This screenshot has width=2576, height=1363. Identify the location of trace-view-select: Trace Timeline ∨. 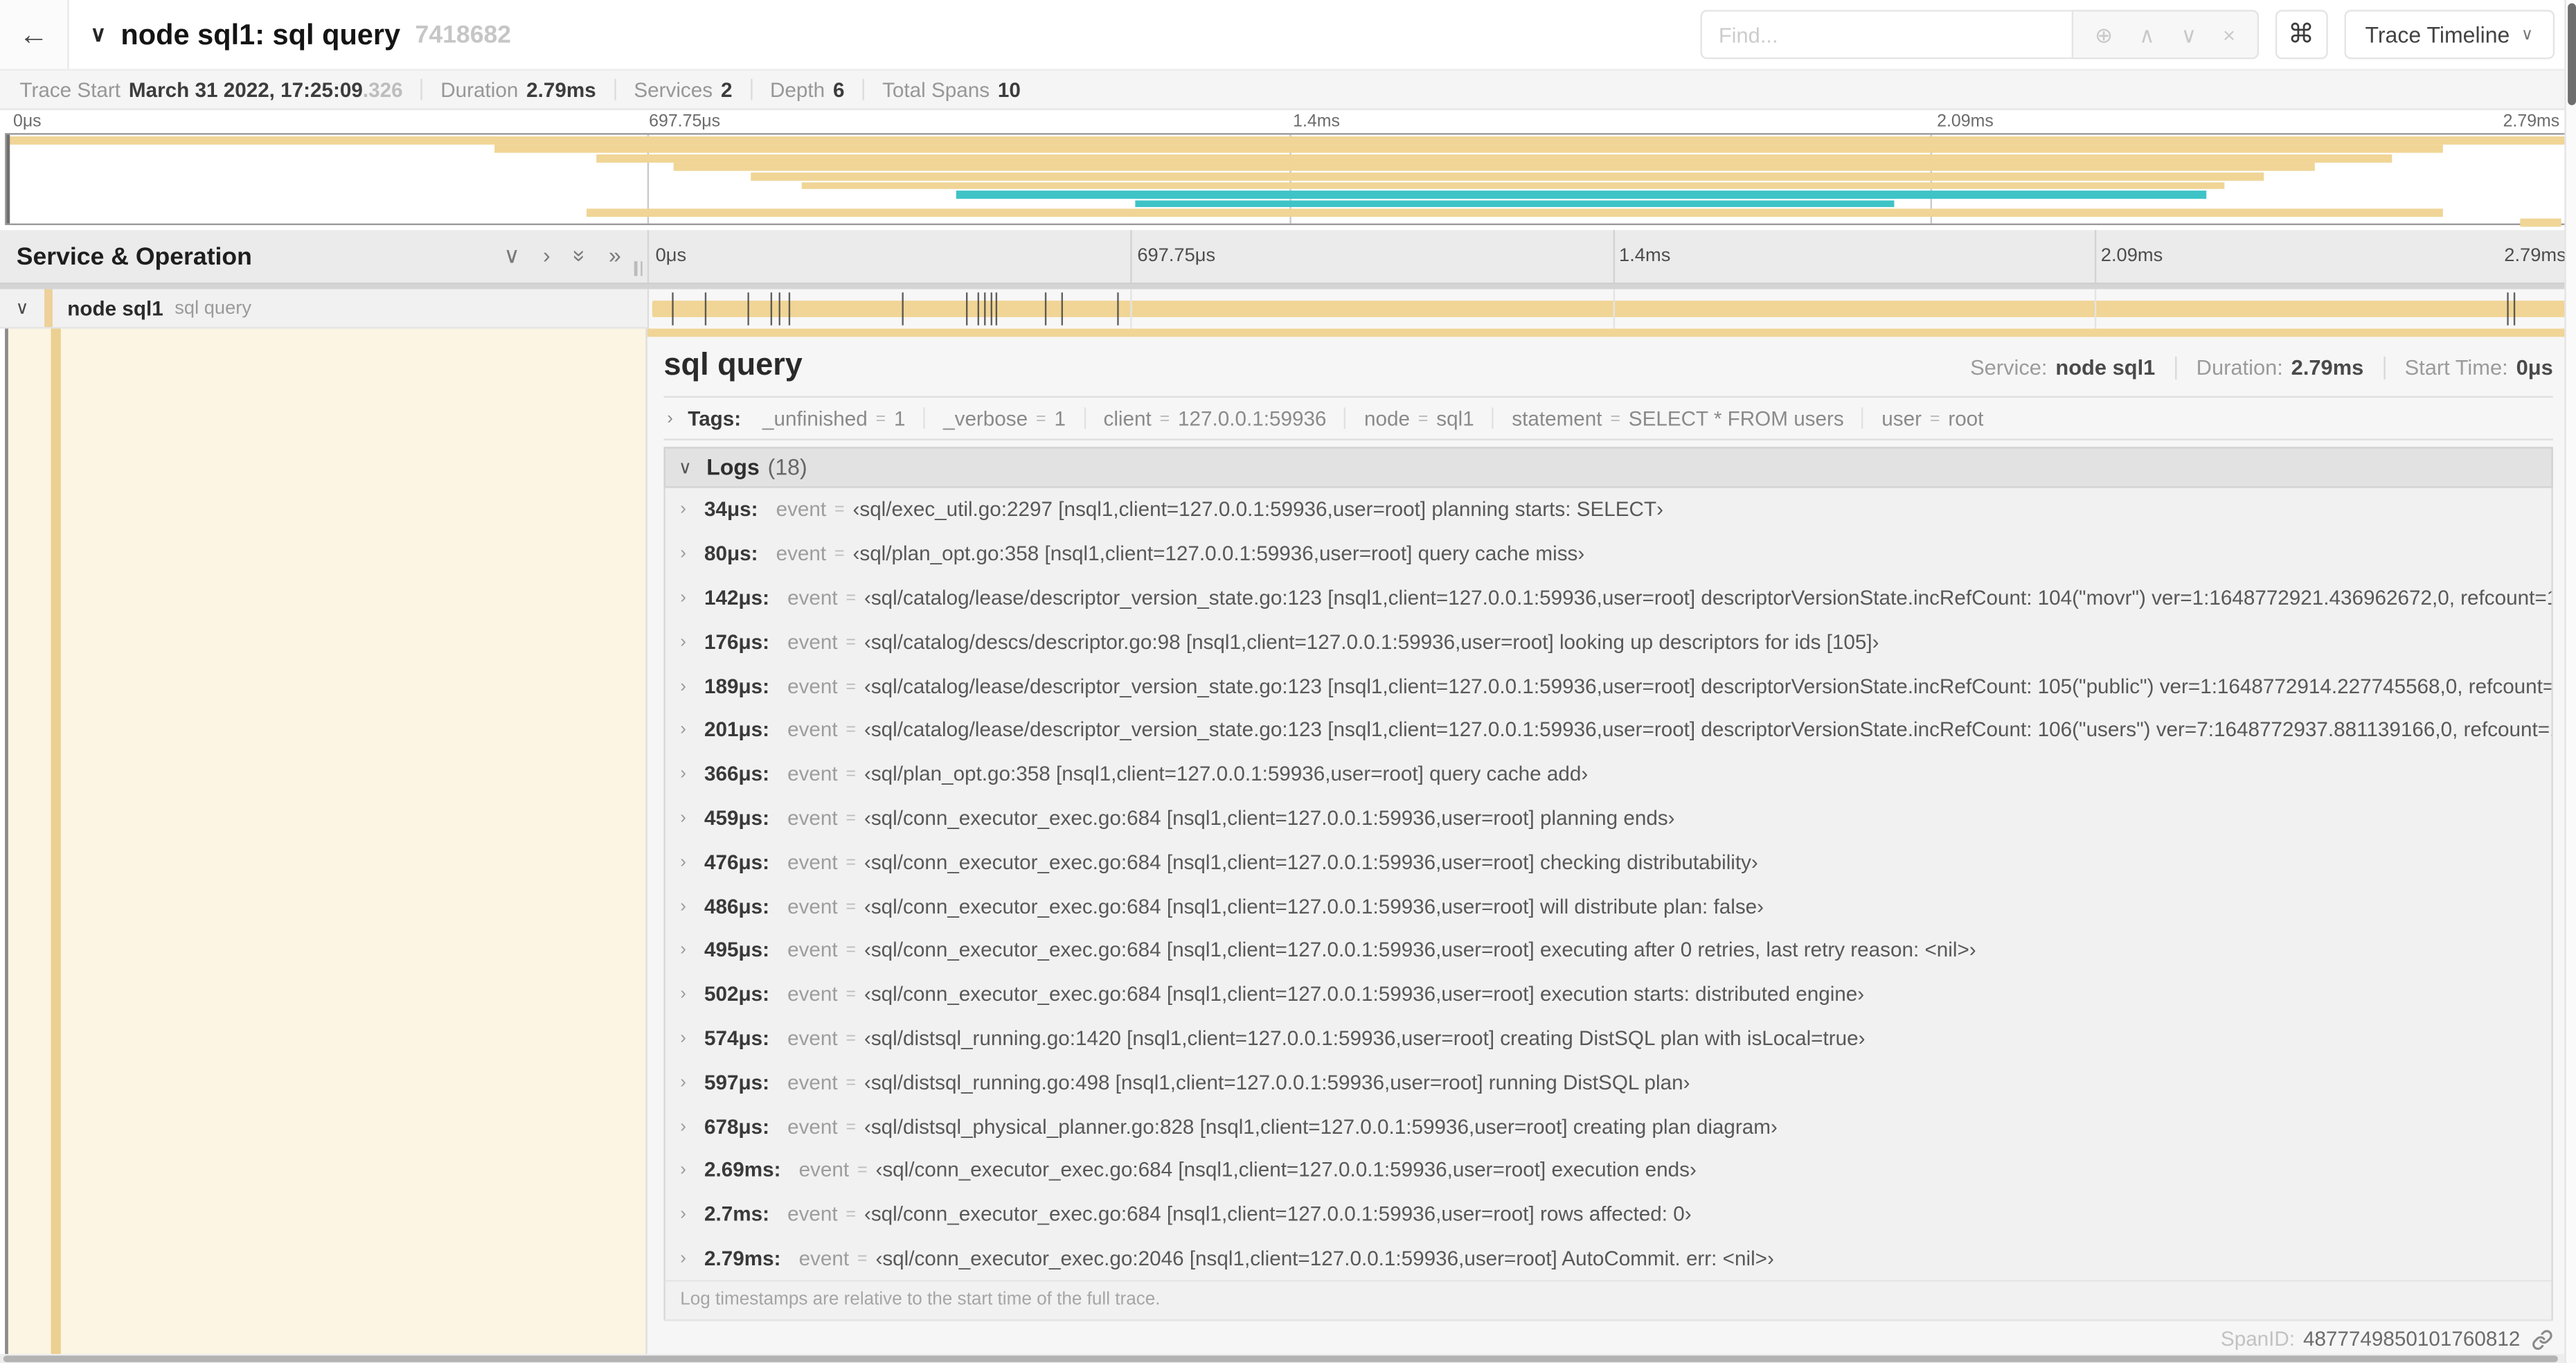
(2449, 35).